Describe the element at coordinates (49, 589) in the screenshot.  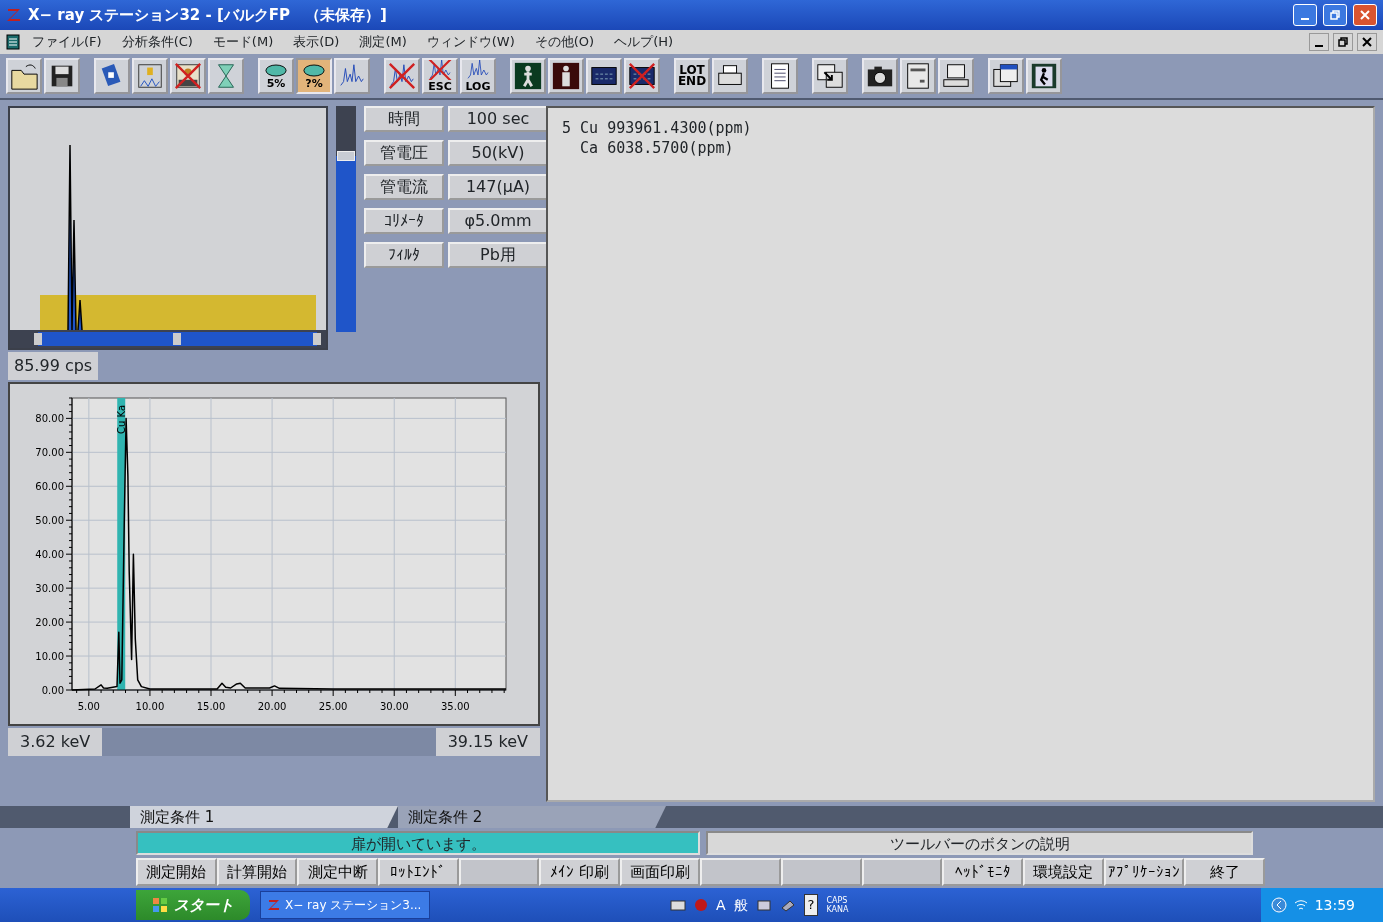
I see `y-tick-label: 30.00` at that location.